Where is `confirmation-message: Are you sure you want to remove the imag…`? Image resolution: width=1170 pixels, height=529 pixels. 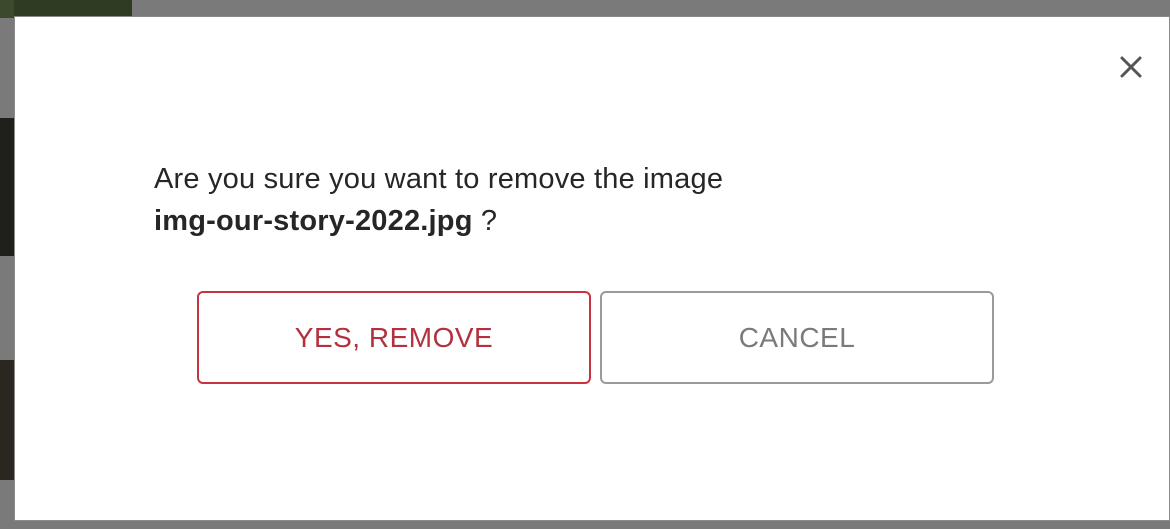
confirmation-message: Are you sure you want to remove the imag… is located at coordinates (604, 200).